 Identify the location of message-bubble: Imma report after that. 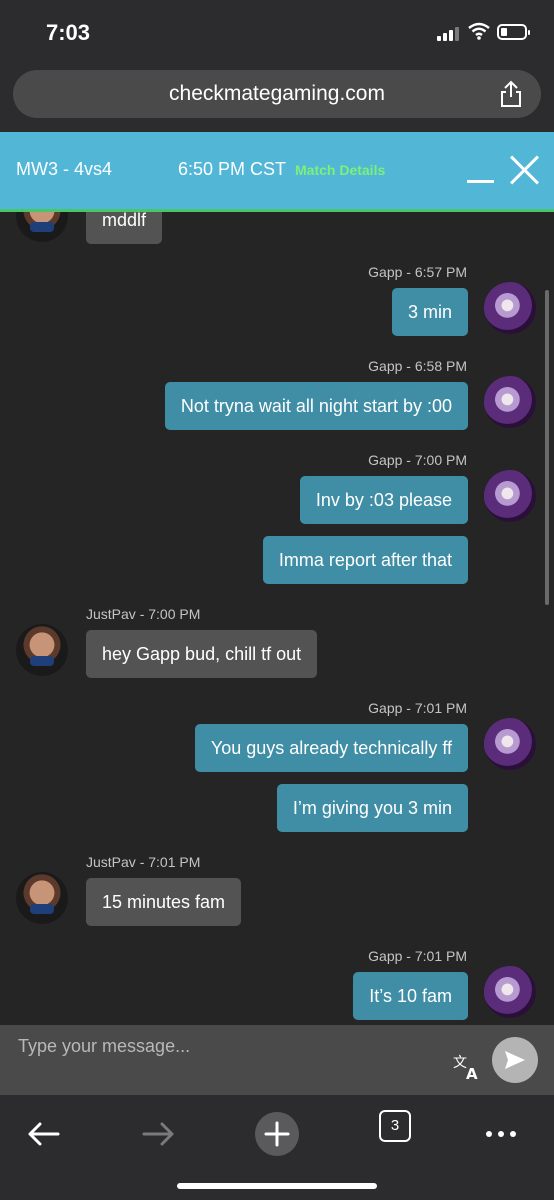
(365, 560).